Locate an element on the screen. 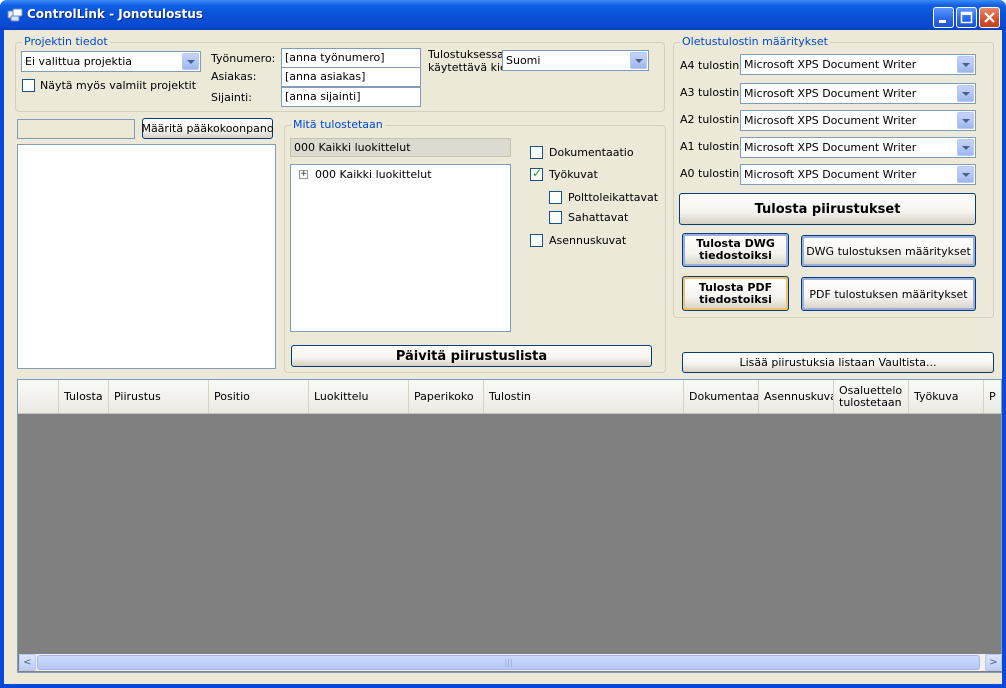 The height and width of the screenshot is (688, 1006). col-header-classification: Luokittelu is located at coordinates (359, 396).